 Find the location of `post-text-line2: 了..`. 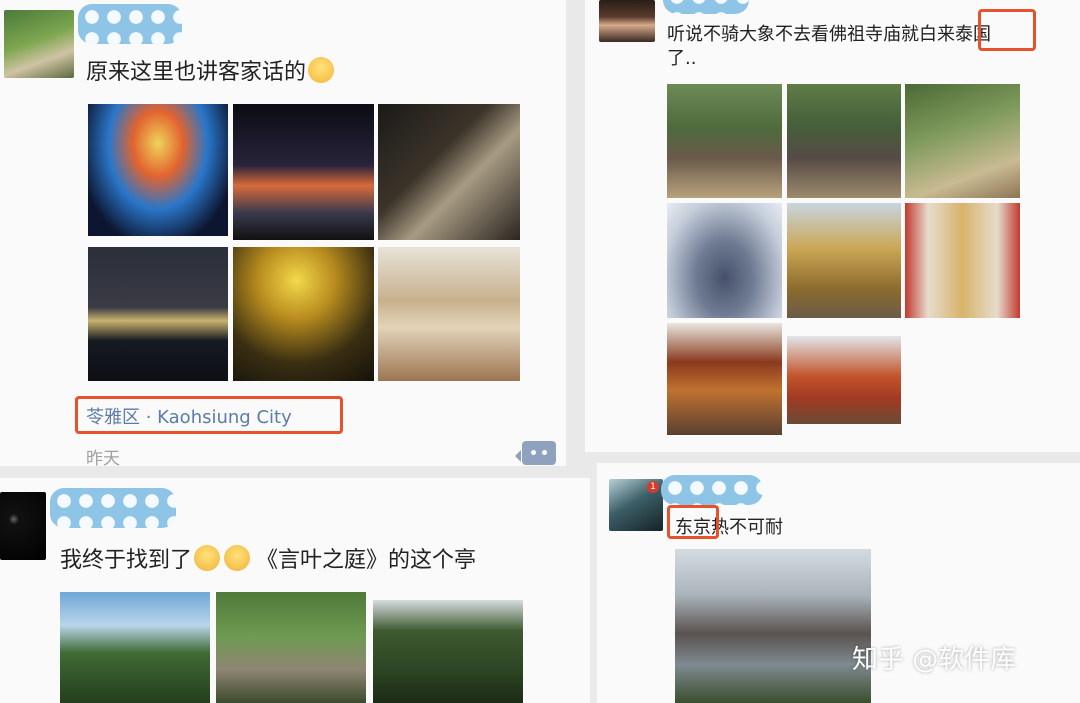

post-text-line2: 了.. is located at coordinates (682, 58).